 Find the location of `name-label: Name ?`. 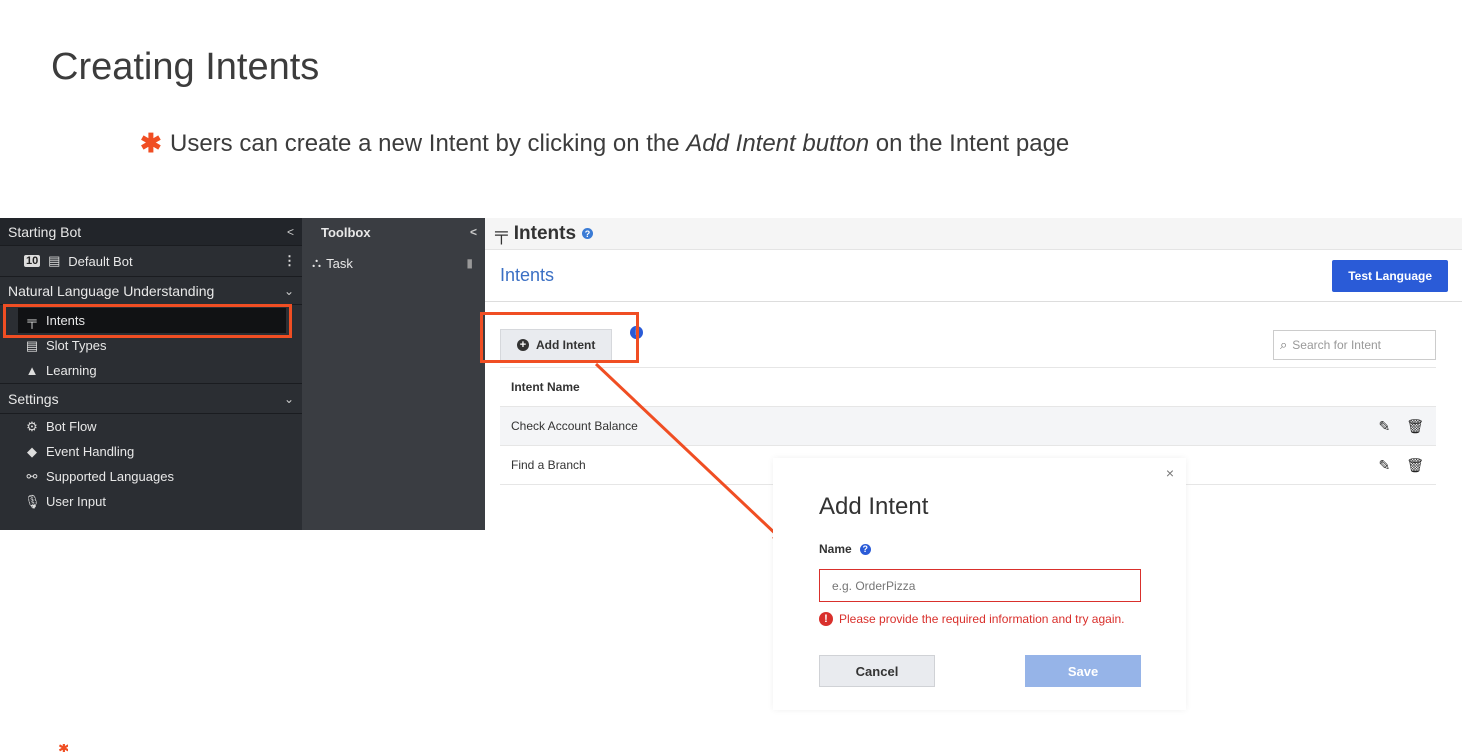

name-label: Name ? is located at coordinates (845, 549).